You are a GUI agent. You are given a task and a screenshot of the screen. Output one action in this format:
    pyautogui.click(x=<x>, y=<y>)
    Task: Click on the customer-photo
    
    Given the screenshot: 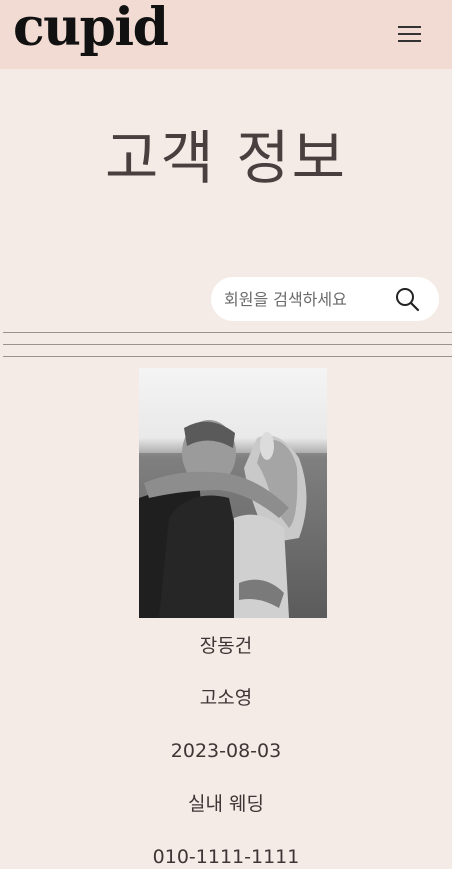 What is the action you would take?
    pyautogui.click(x=233, y=493)
    